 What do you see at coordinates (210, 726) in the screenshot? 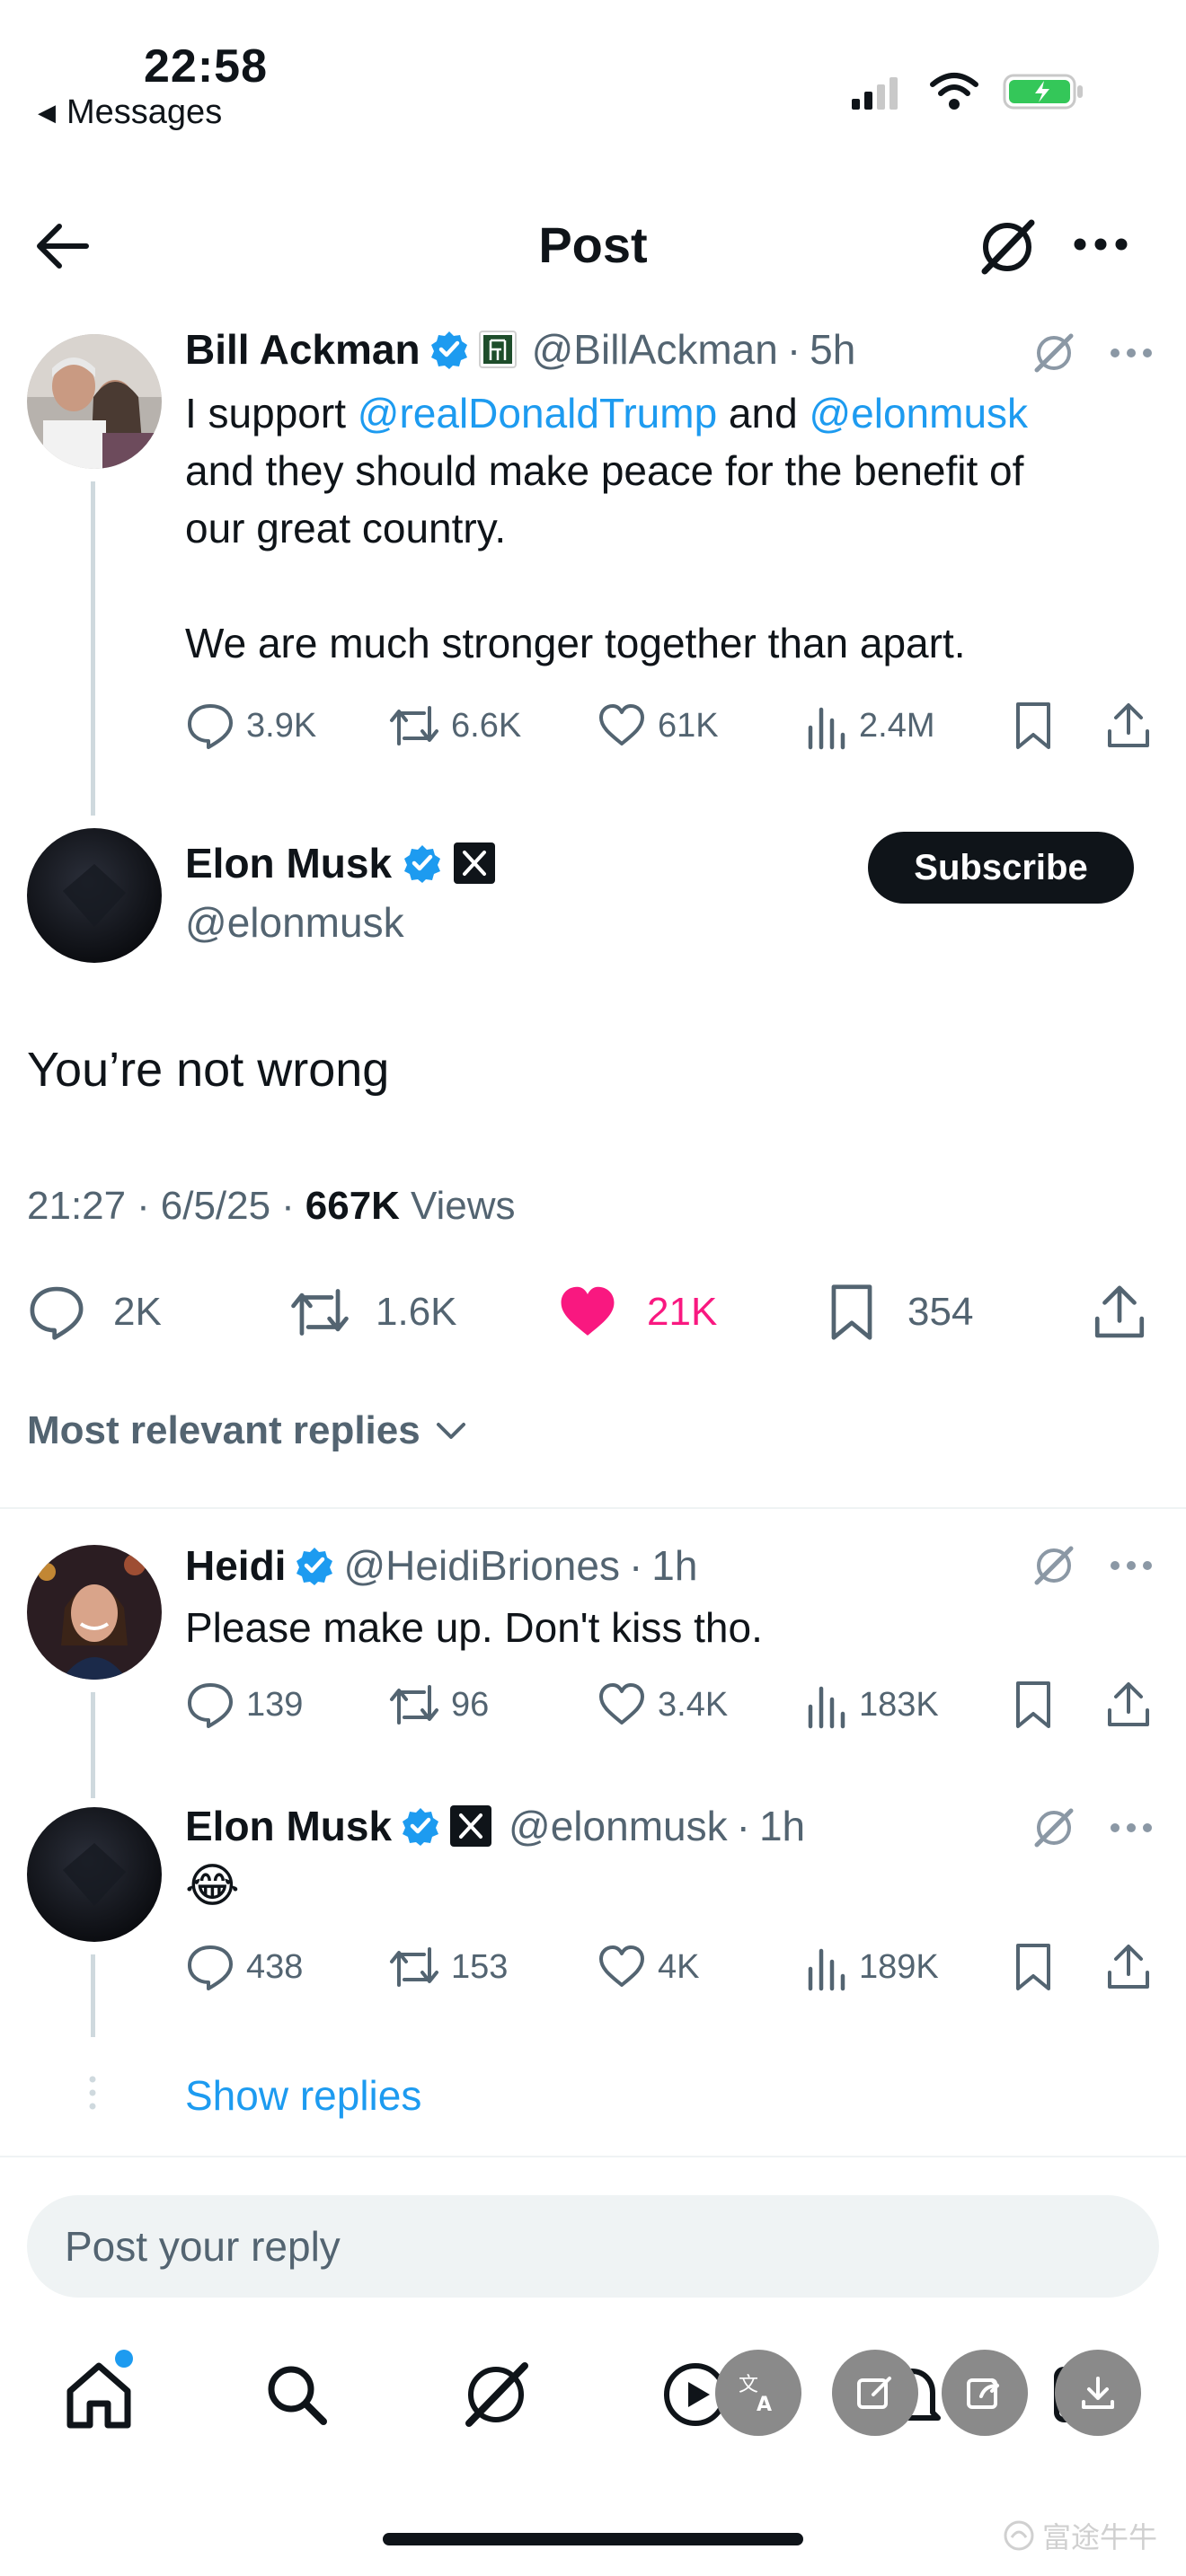
I see `reply-icon` at bounding box center [210, 726].